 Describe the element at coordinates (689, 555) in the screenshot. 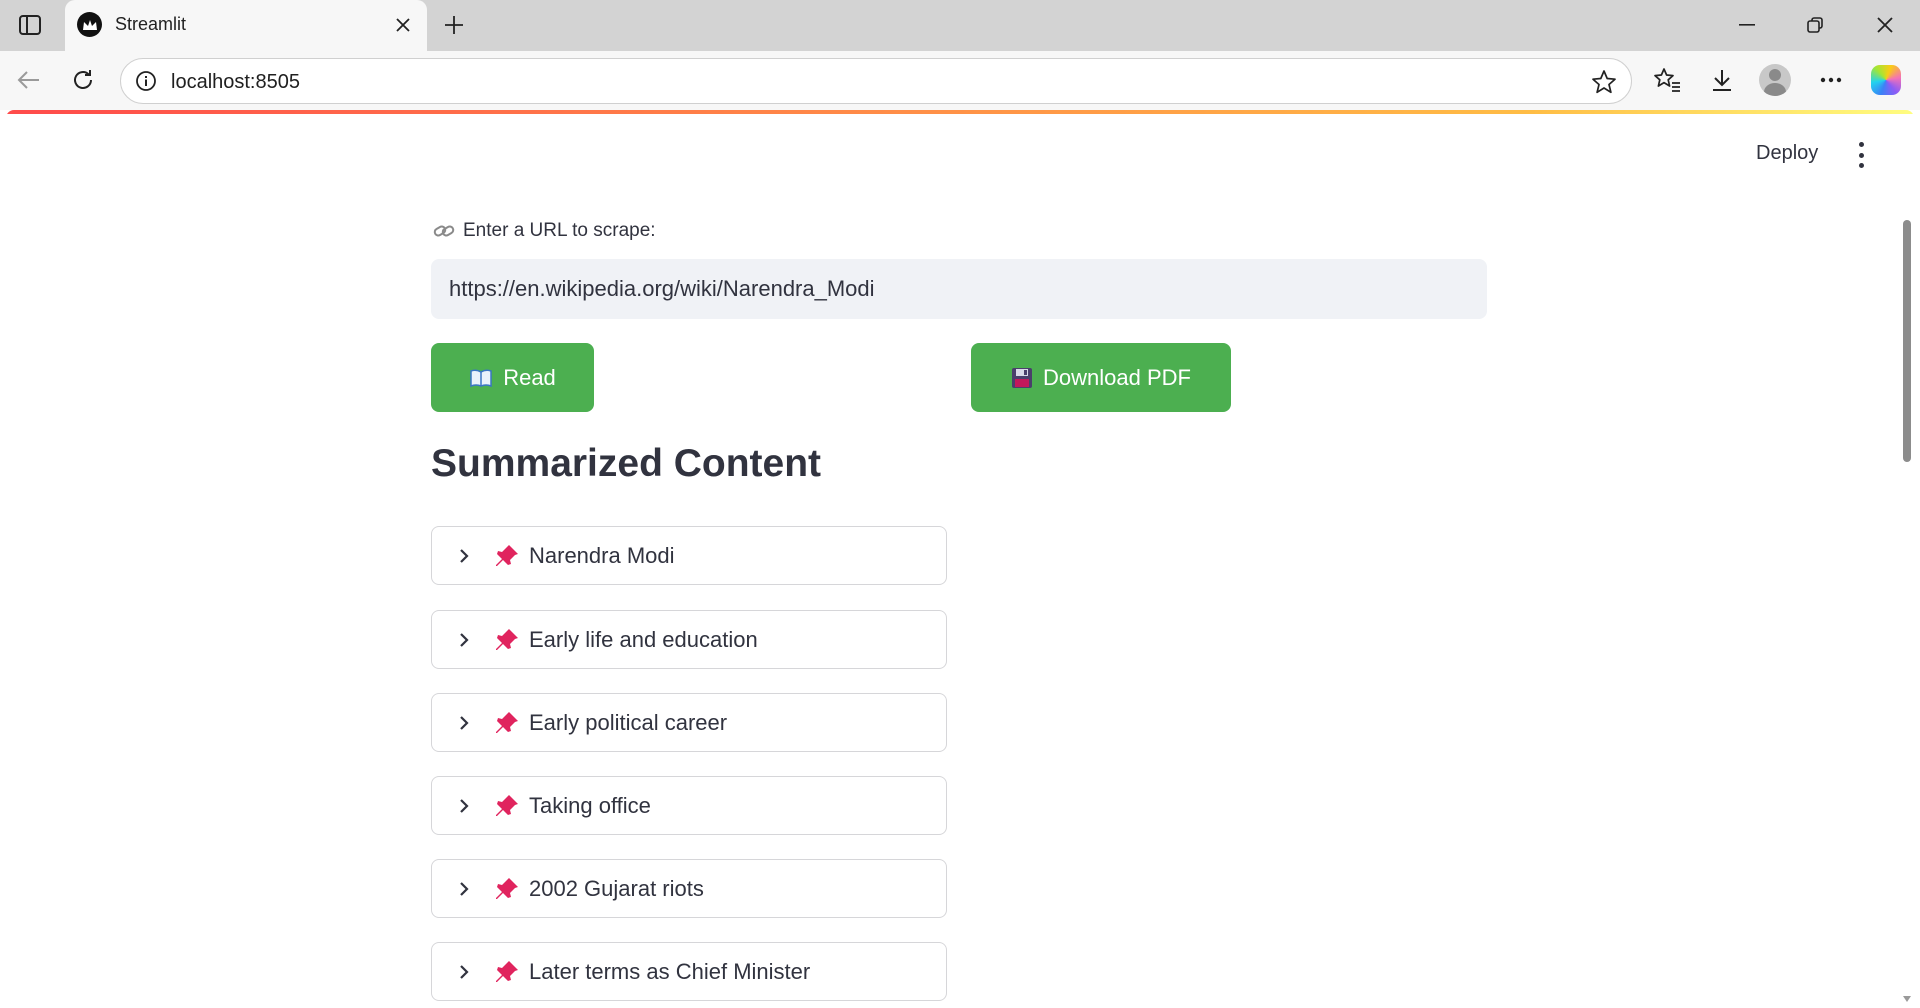

I see `expander-item: Narendra Modi` at that location.